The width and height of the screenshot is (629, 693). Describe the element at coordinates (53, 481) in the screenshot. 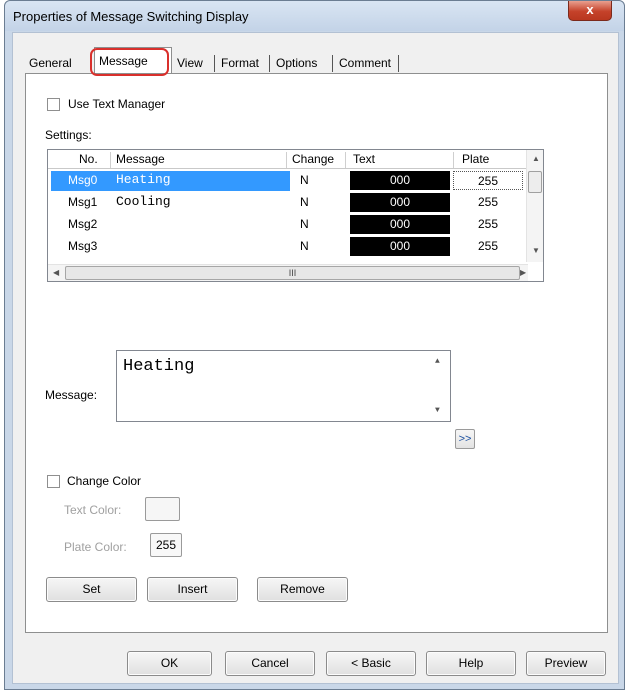

I see `change-color-checkbox` at that location.